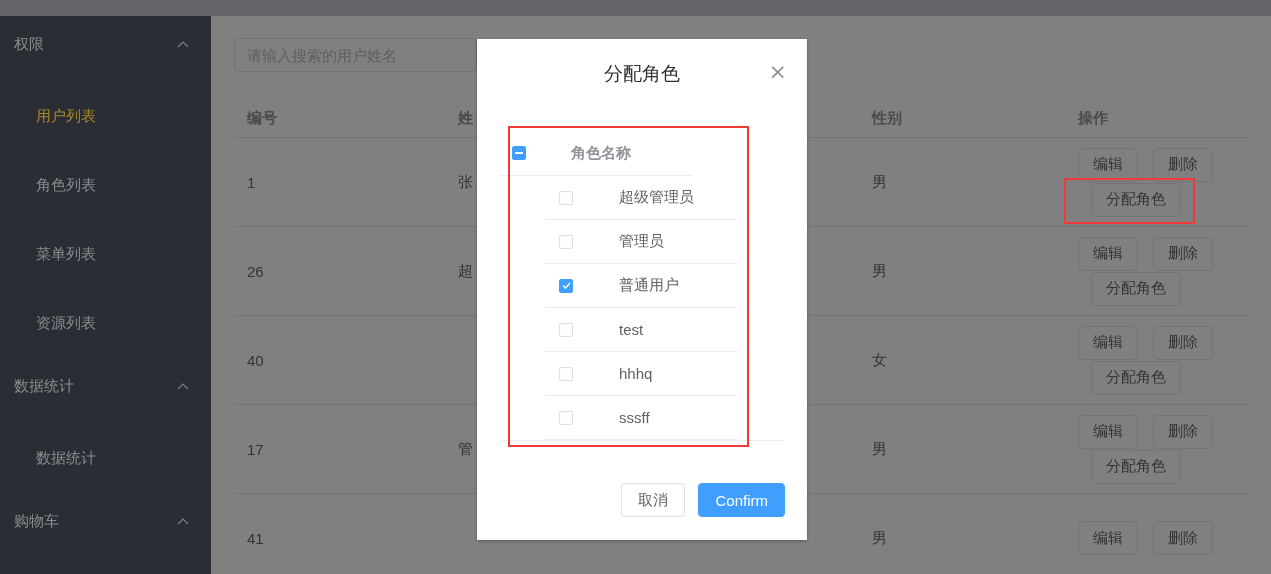 The height and width of the screenshot is (574, 1271). I want to click on role-name: test, so click(631, 329).